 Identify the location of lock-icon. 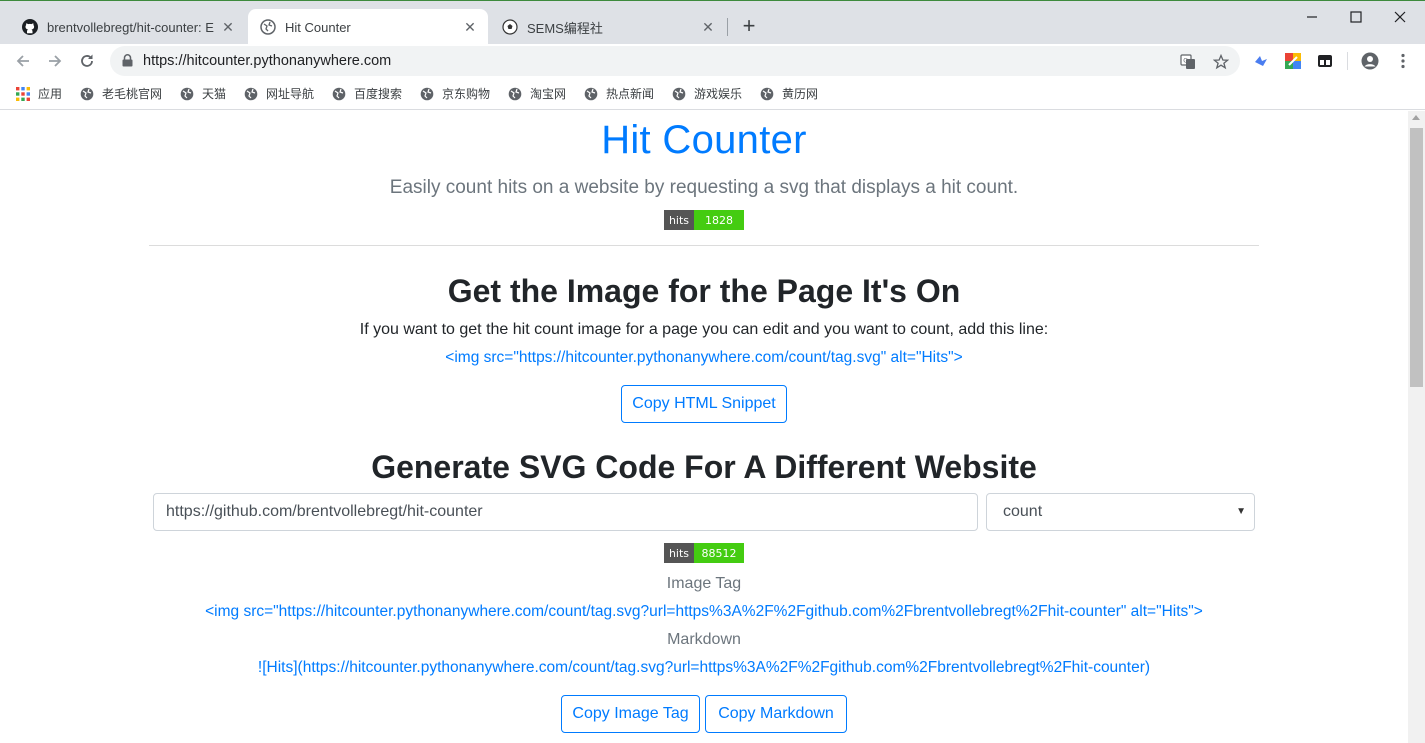
(127, 63).